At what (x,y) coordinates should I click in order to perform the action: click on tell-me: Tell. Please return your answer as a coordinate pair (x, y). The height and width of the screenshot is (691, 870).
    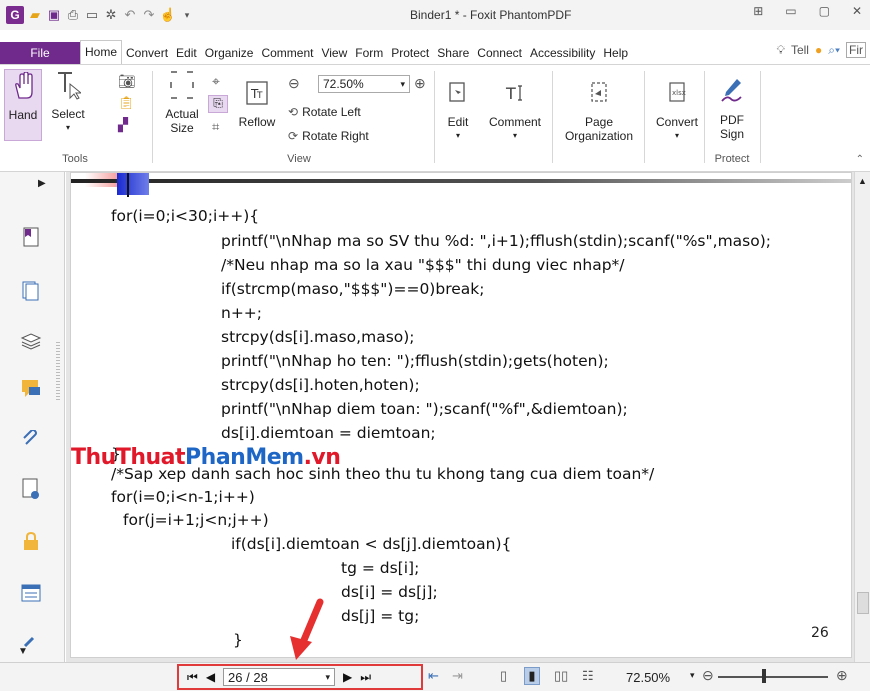
    Looking at the image, I should click on (800, 50).